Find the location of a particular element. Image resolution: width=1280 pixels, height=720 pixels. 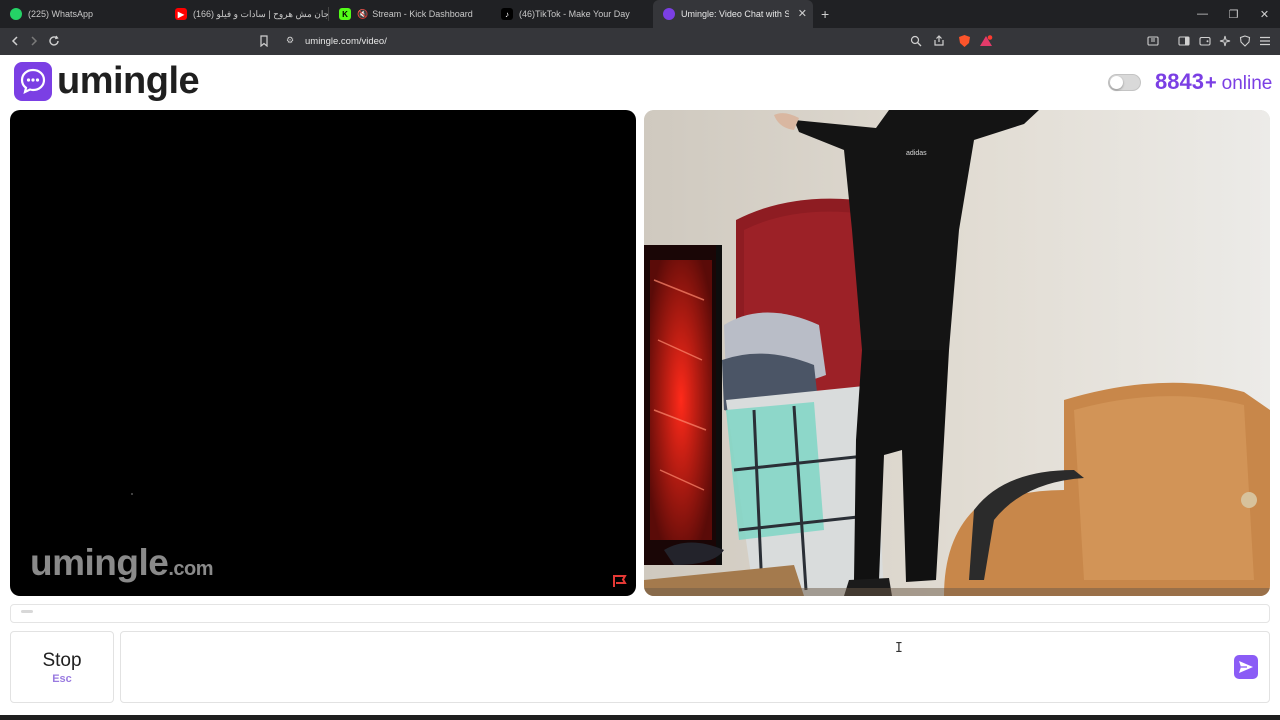

os-taskbar is located at coordinates (640, 717).